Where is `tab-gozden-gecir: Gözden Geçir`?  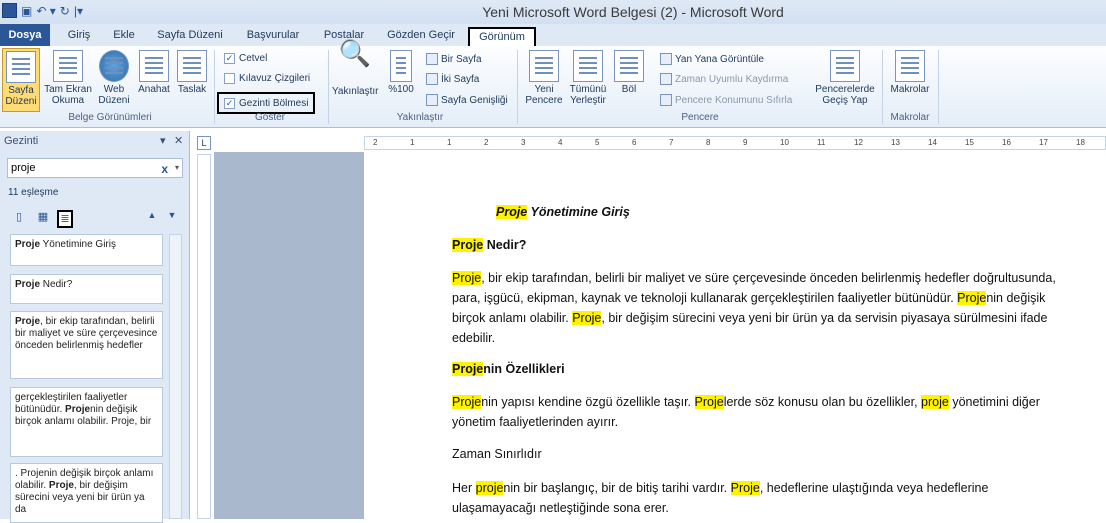
tab-gozden-gecir: Gözden Geçir is located at coordinates (421, 36).